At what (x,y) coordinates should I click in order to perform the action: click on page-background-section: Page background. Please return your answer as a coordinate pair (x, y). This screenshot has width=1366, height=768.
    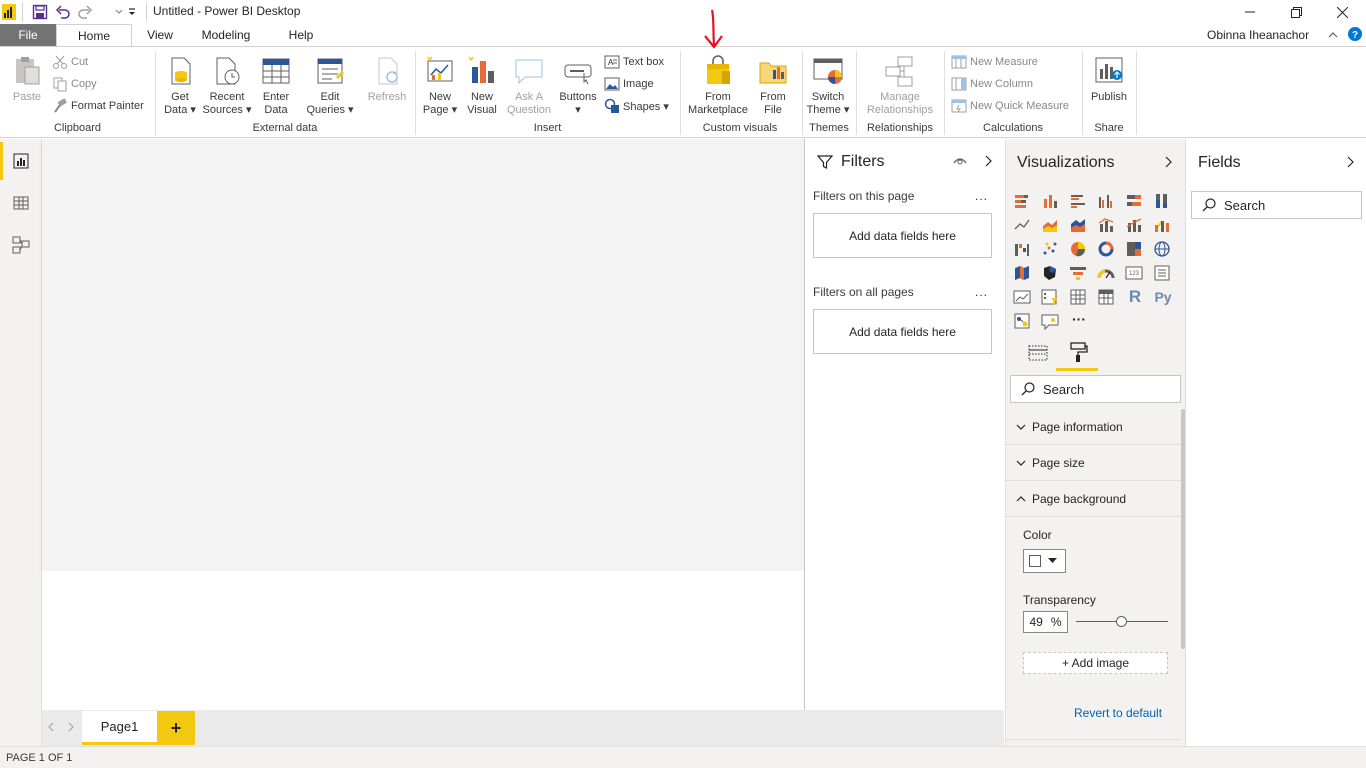
    Looking at the image, I should click on (1093, 499).